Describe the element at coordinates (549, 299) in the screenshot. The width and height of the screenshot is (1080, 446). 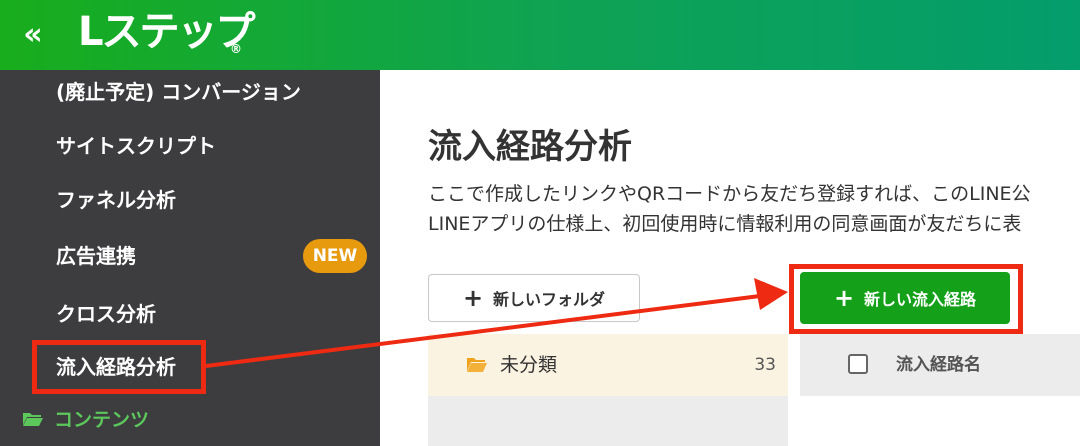
I see `new-folder-label: 新しいフォルダ` at that location.